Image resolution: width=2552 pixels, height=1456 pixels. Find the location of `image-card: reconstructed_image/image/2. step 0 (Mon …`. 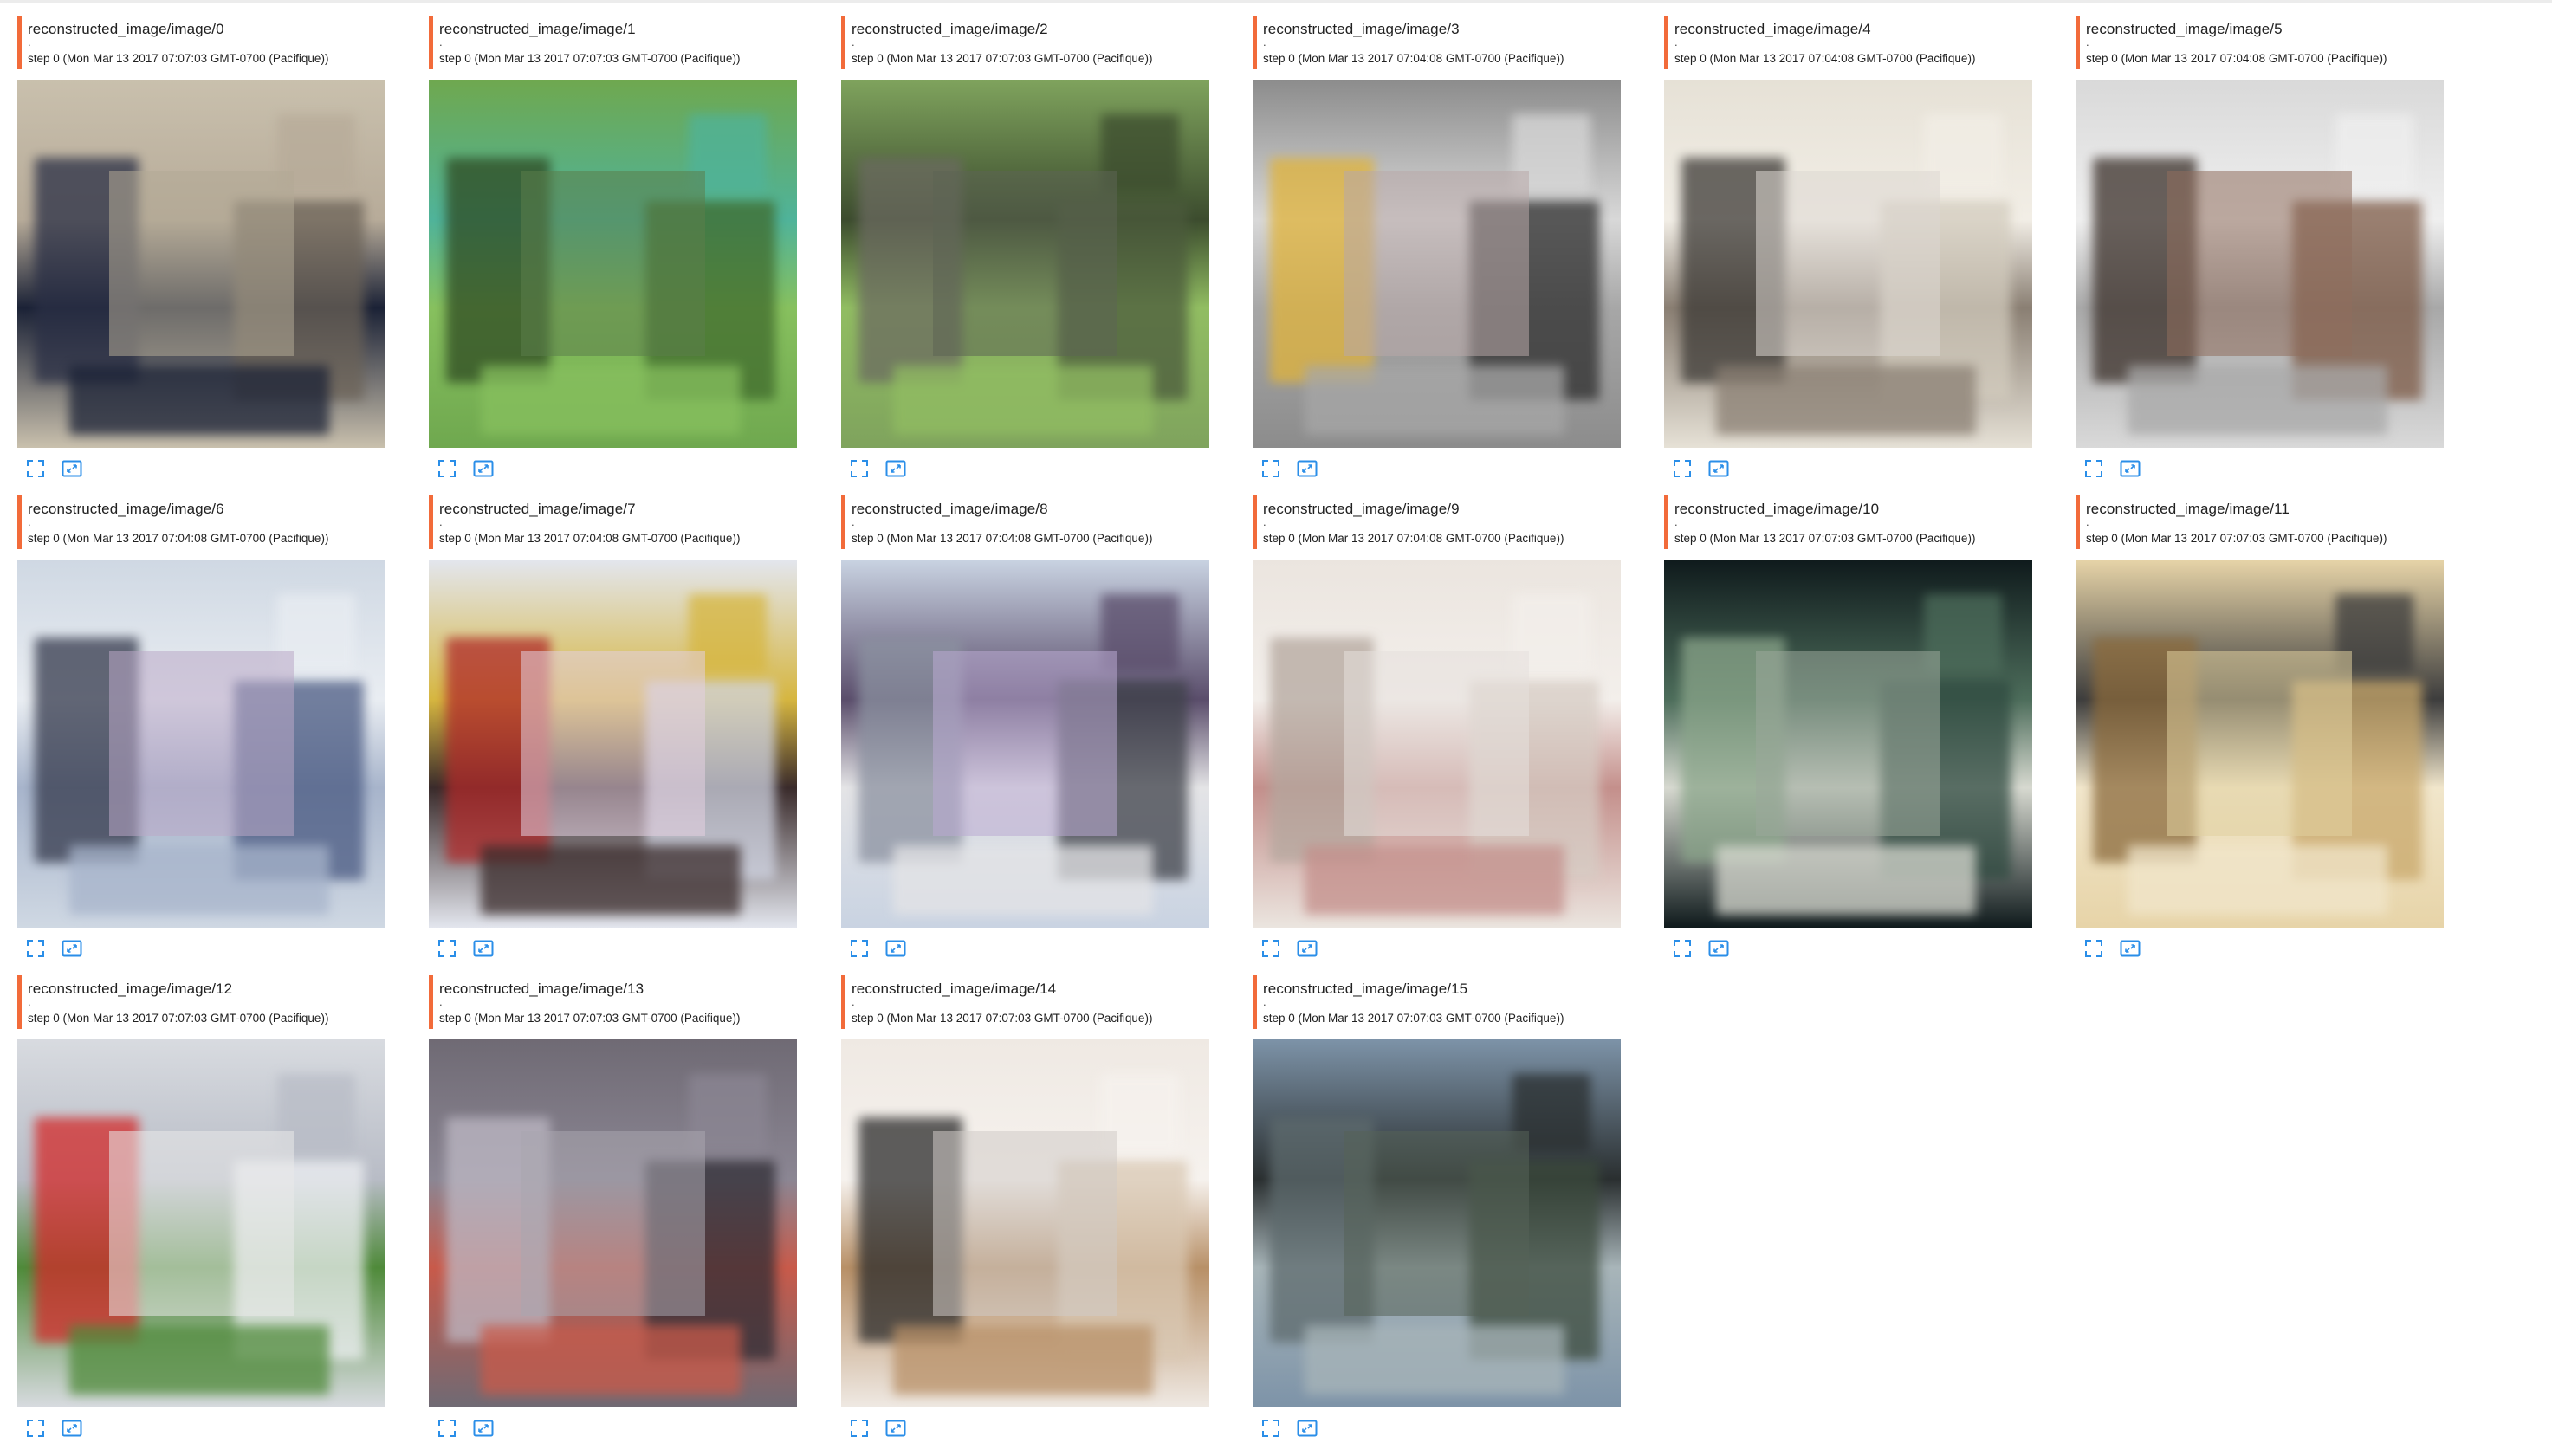

image-card: reconstructed_image/image/2. step 0 (Mon … is located at coordinates (1025, 249).